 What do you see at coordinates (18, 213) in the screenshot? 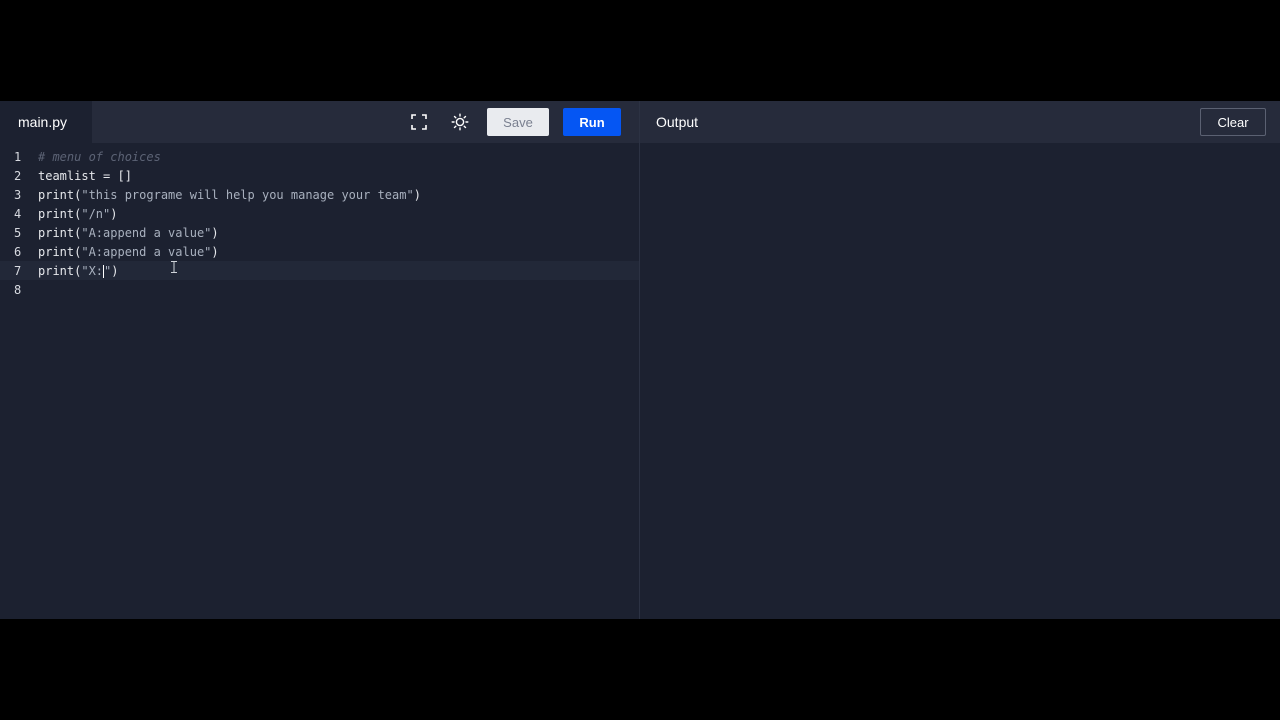
I see `line-number: 4` at bounding box center [18, 213].